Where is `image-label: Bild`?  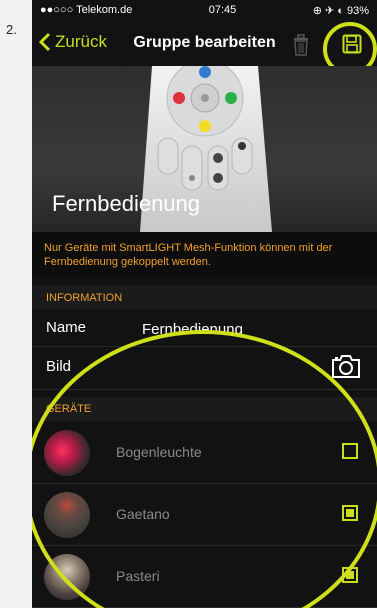
image-label: Bild is located at coordinates (59, 366).